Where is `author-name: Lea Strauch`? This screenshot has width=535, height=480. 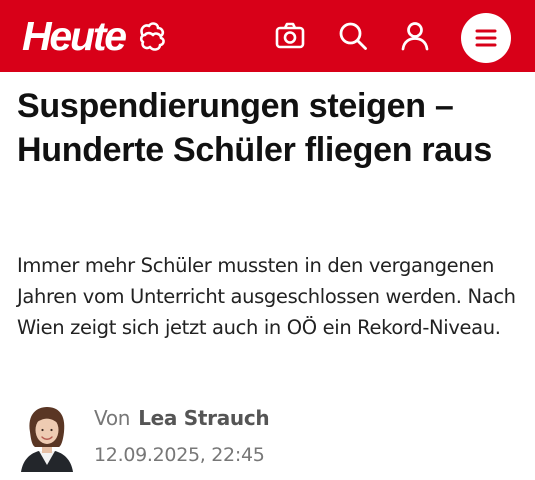
author-name: Lea Strauch is located at coordinates (203, 418).